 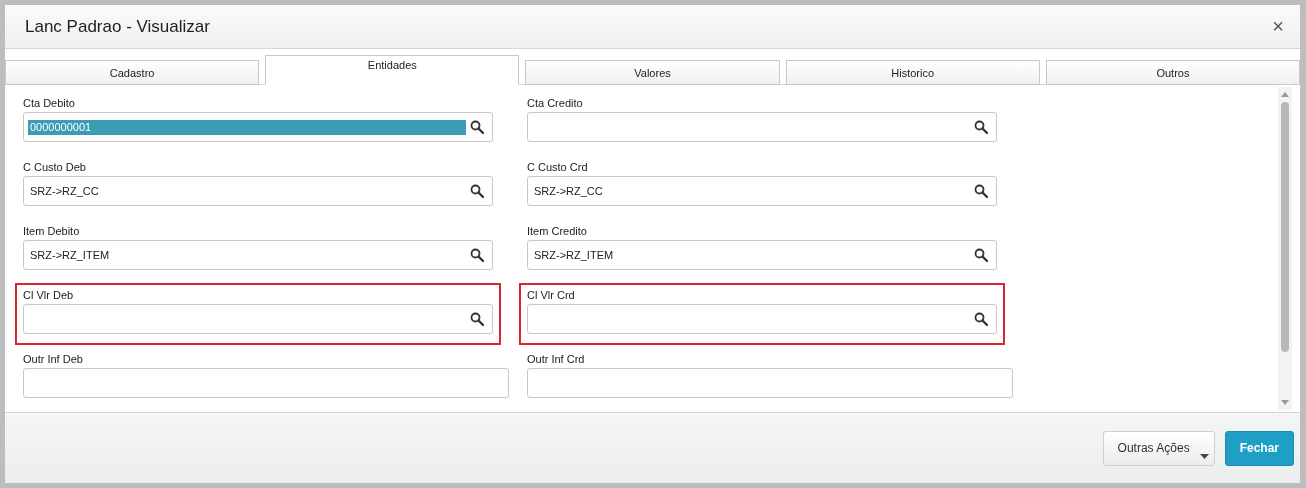 I want to click on field-value: 0000000001, so click(x=247, y=127).